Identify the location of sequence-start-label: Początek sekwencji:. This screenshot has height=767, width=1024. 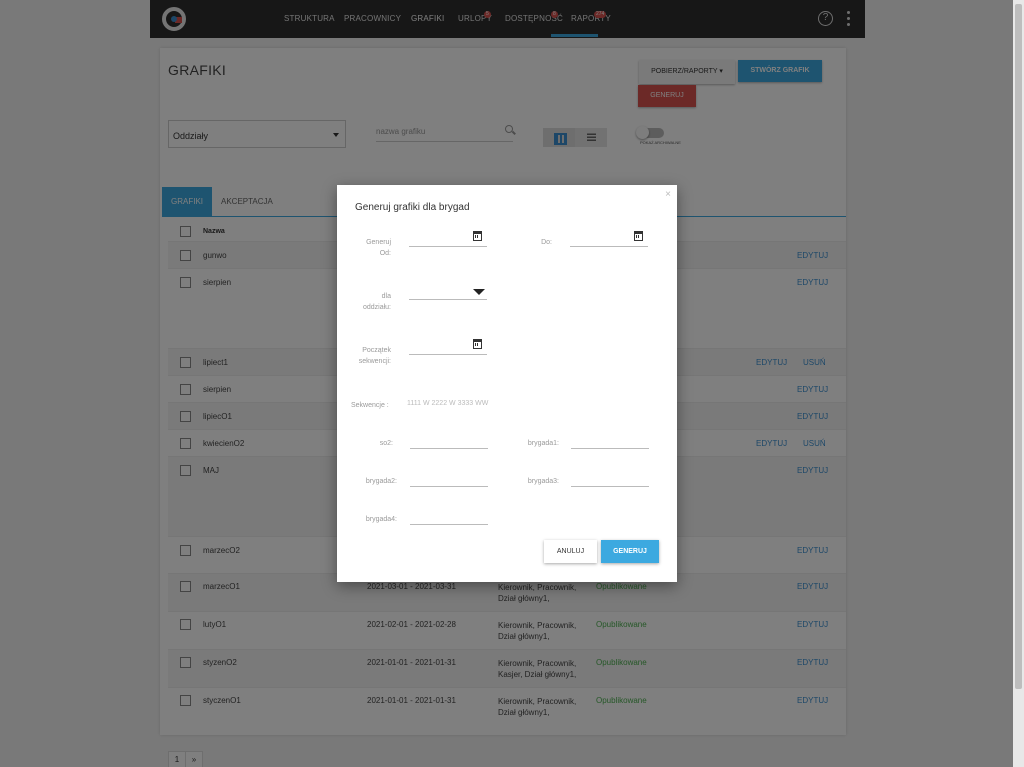
(374, 356).